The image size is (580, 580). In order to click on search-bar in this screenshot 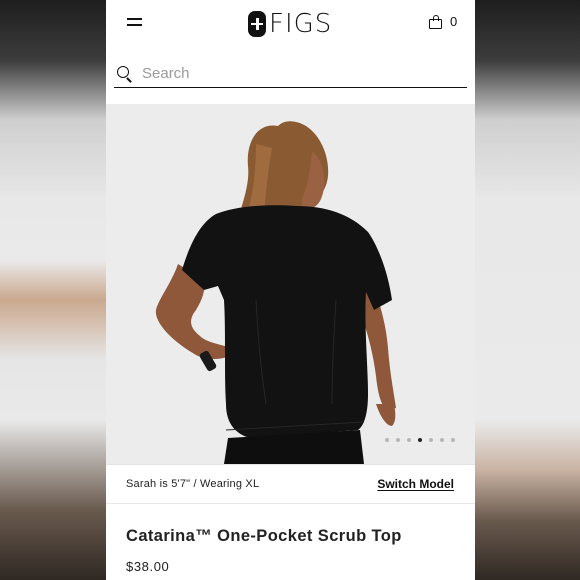, I will do `click(290, 74)`.